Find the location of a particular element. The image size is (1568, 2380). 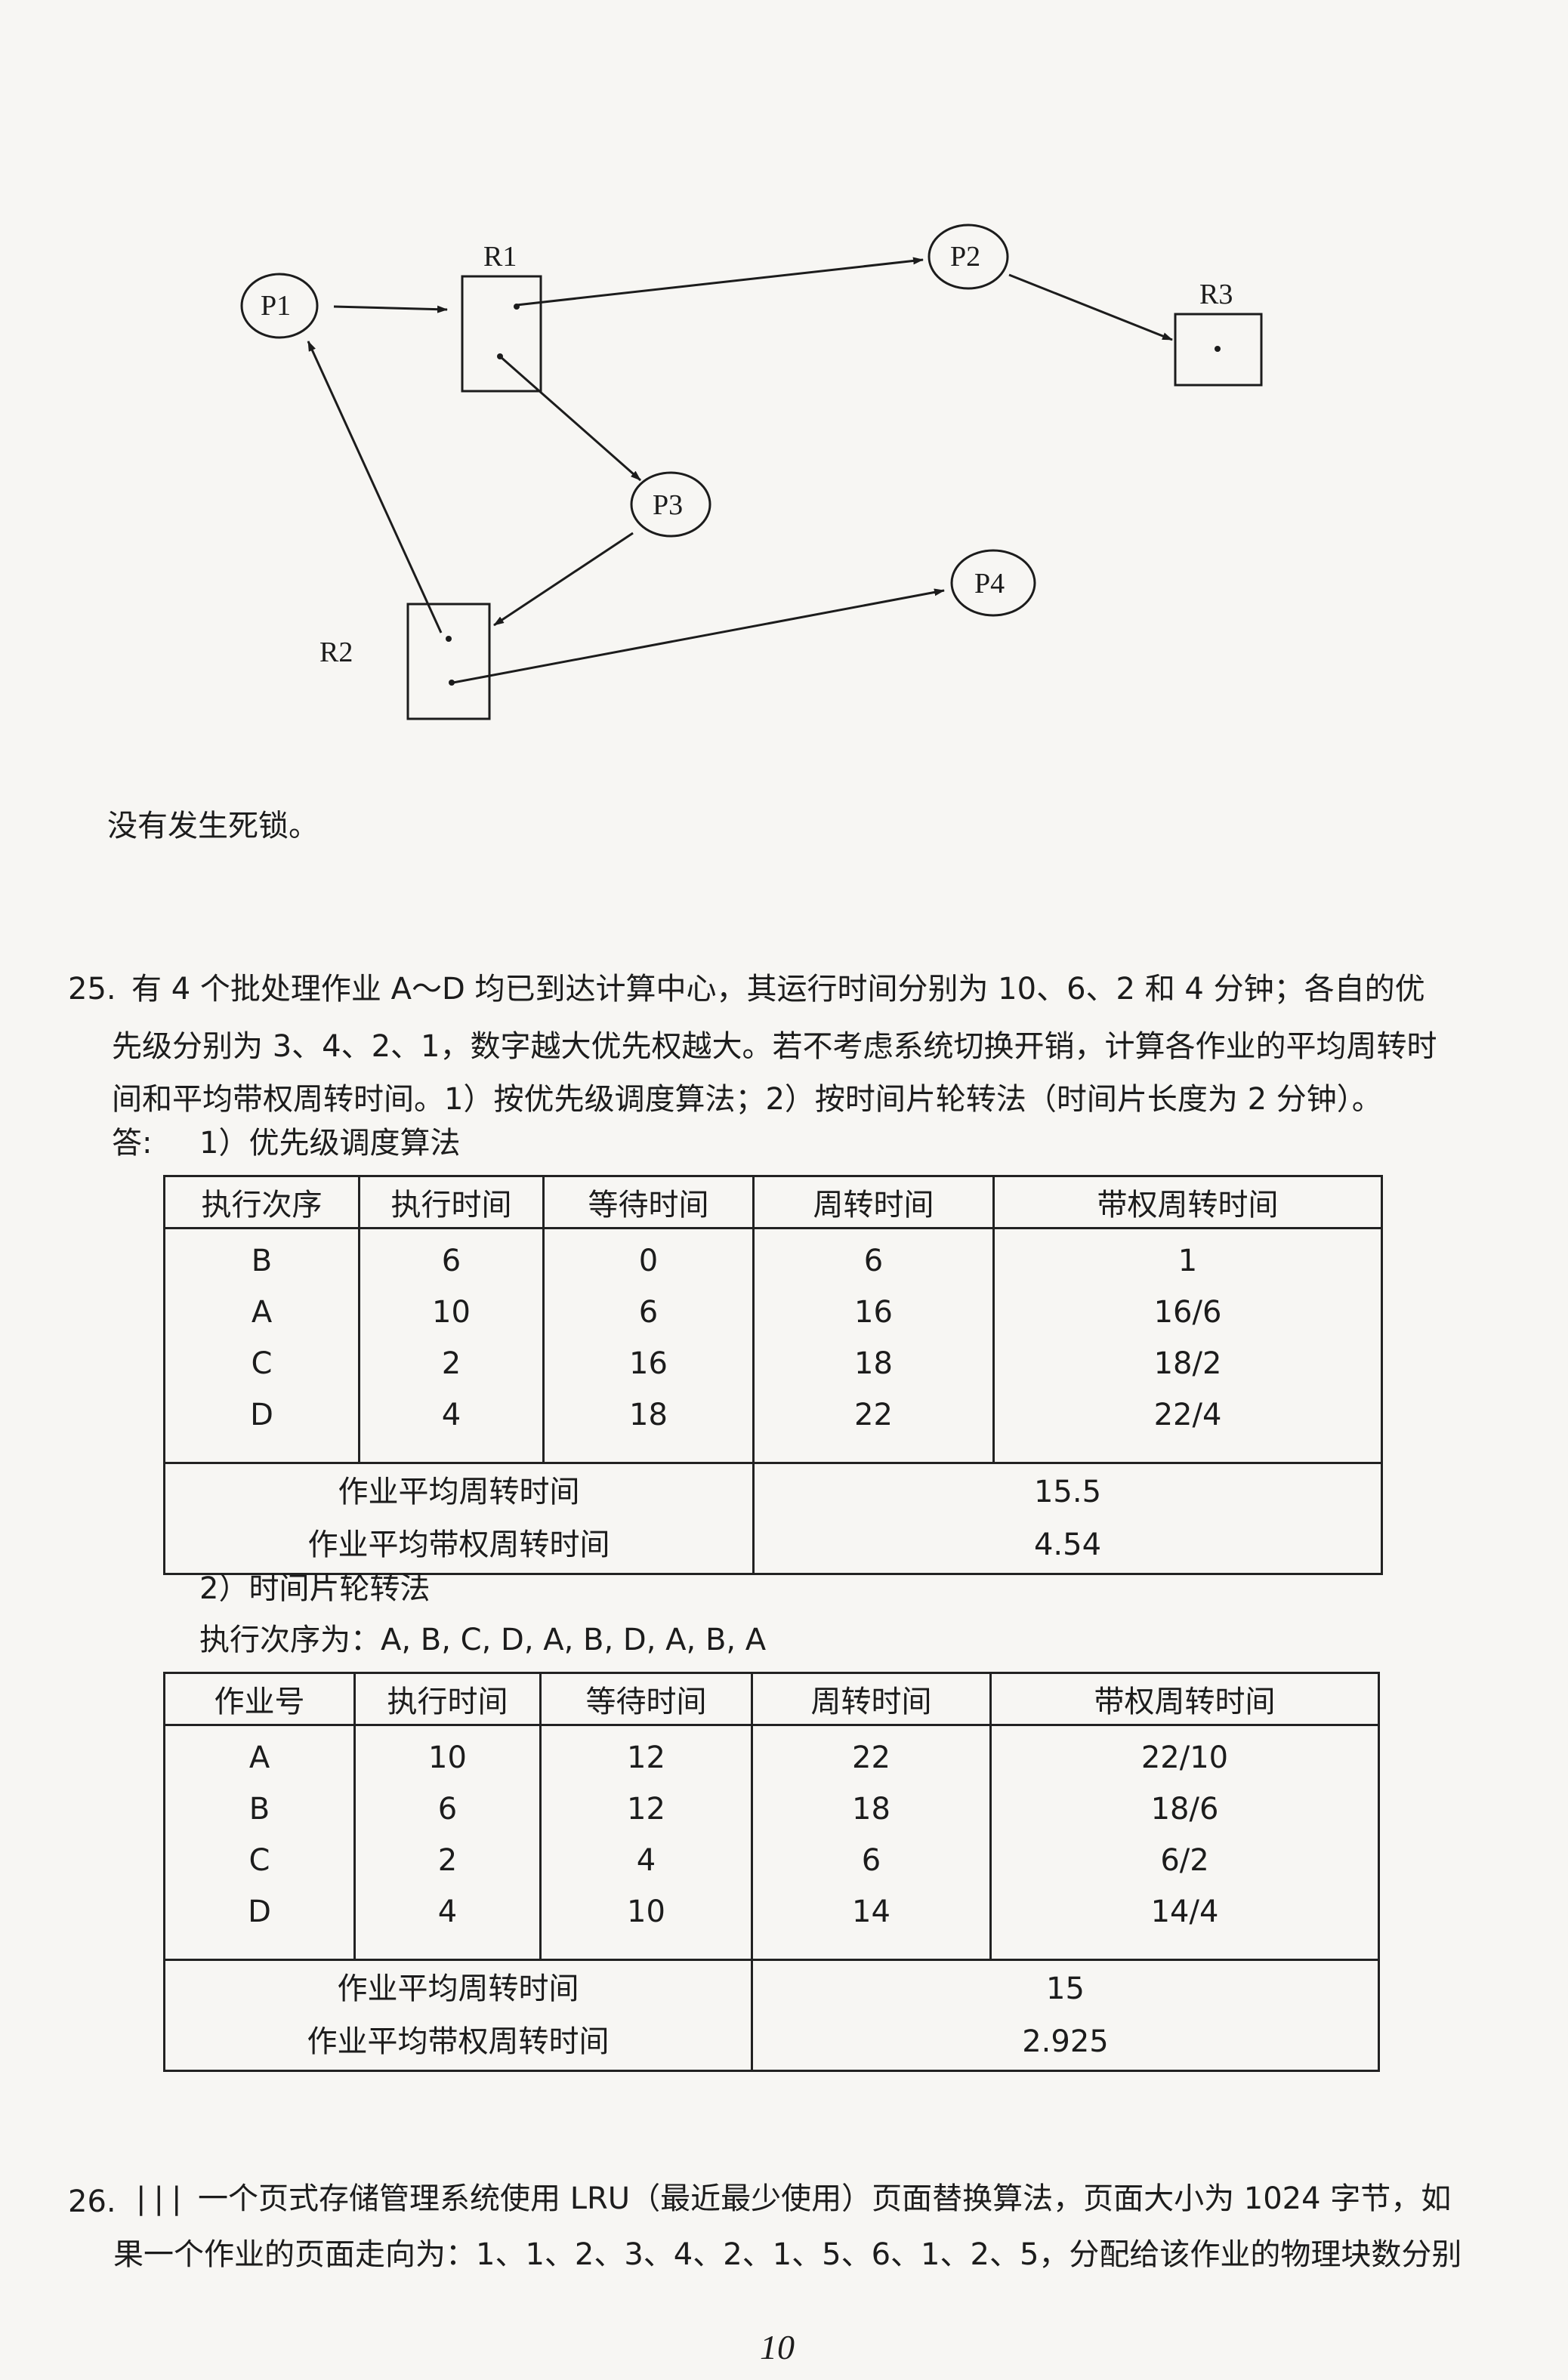

t1-col-exec: 6 10 2 4 is located at coordinates (451, 1345).